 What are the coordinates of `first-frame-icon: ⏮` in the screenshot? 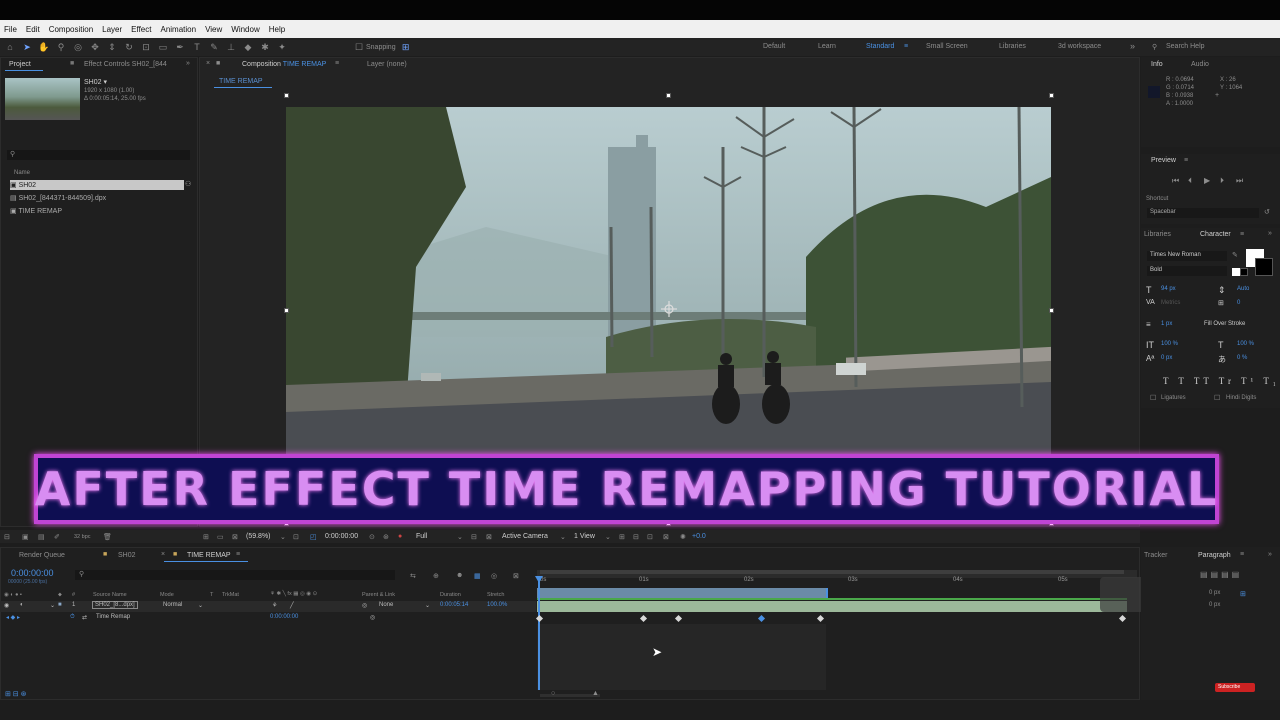 It's located at (1175, 181).